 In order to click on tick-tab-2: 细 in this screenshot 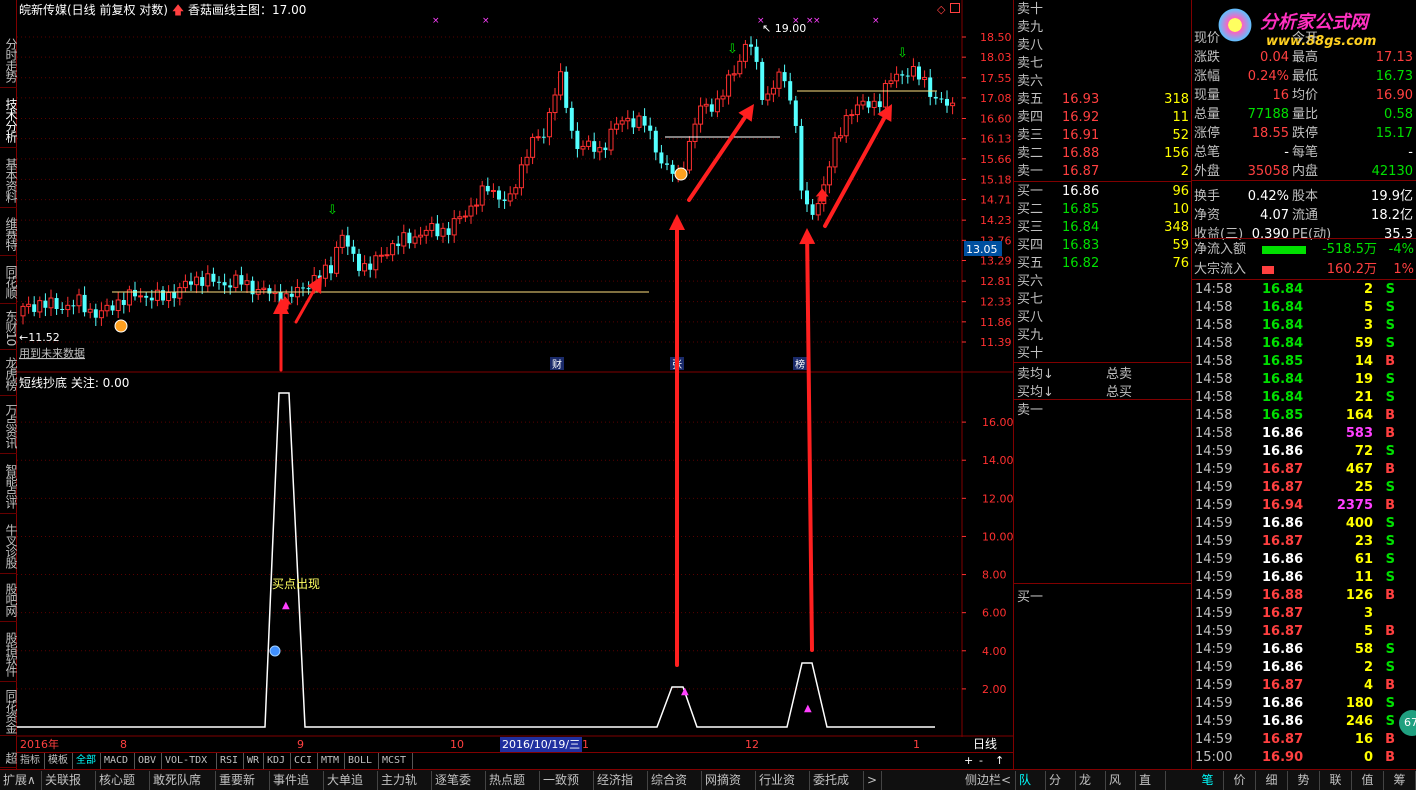, I will do `click(1272, 780)`.